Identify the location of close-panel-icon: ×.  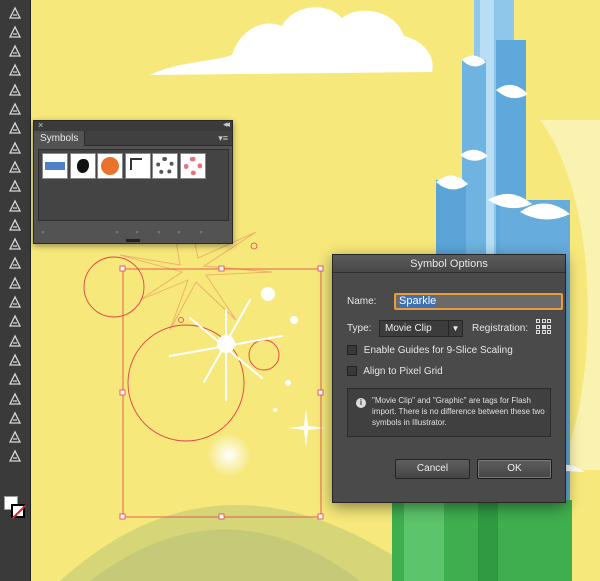
(40, 125).